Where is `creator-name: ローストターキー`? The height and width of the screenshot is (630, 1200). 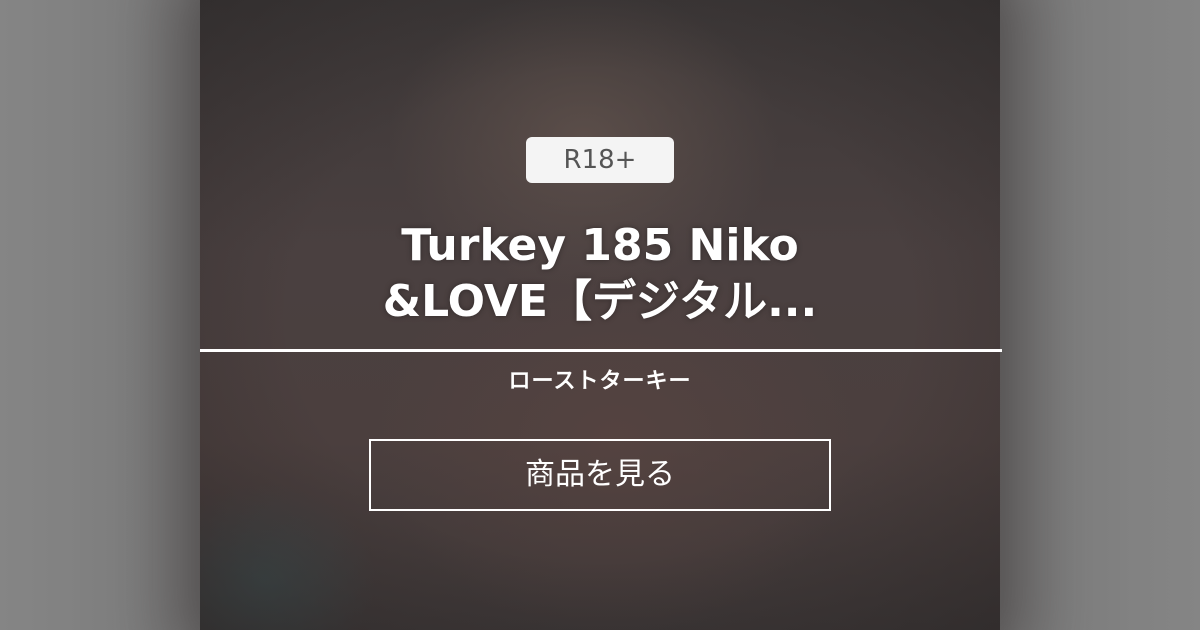 creator-name: ローストターキー is located at coordinates (600, 382).